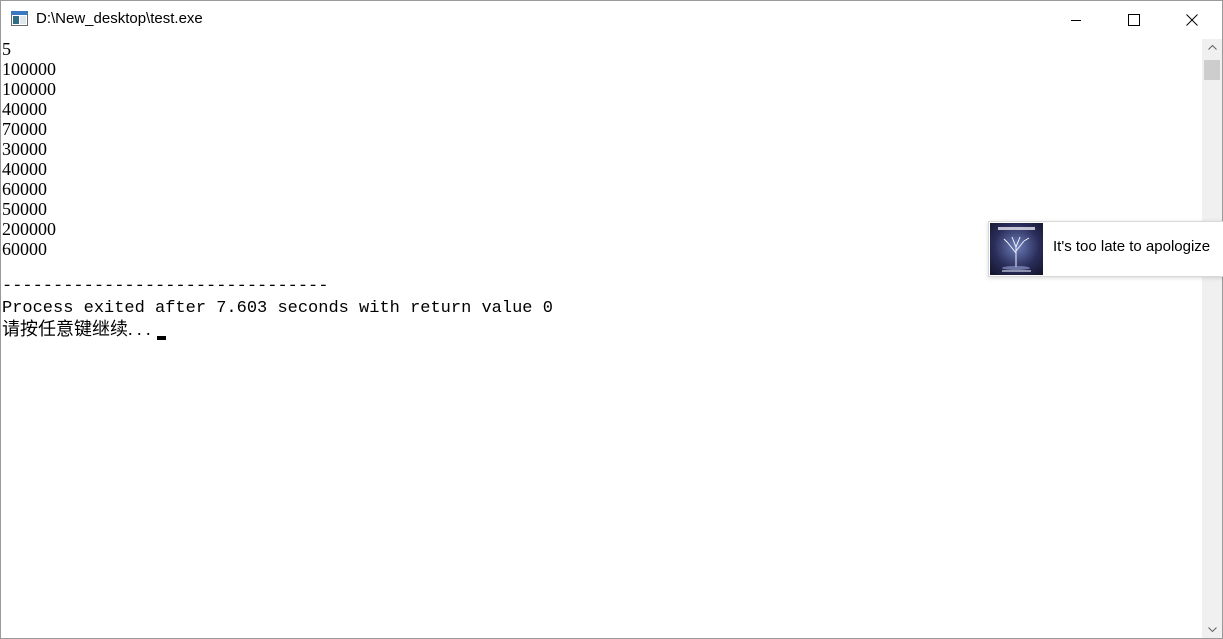  I want to click on minimize-button, so click(1076, 19).